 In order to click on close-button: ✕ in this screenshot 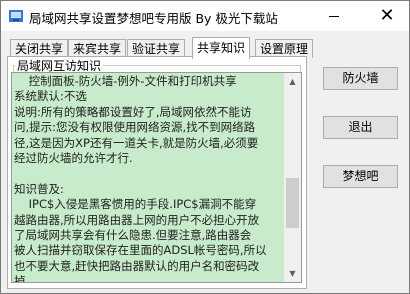, I will do `click(387, 16)`.